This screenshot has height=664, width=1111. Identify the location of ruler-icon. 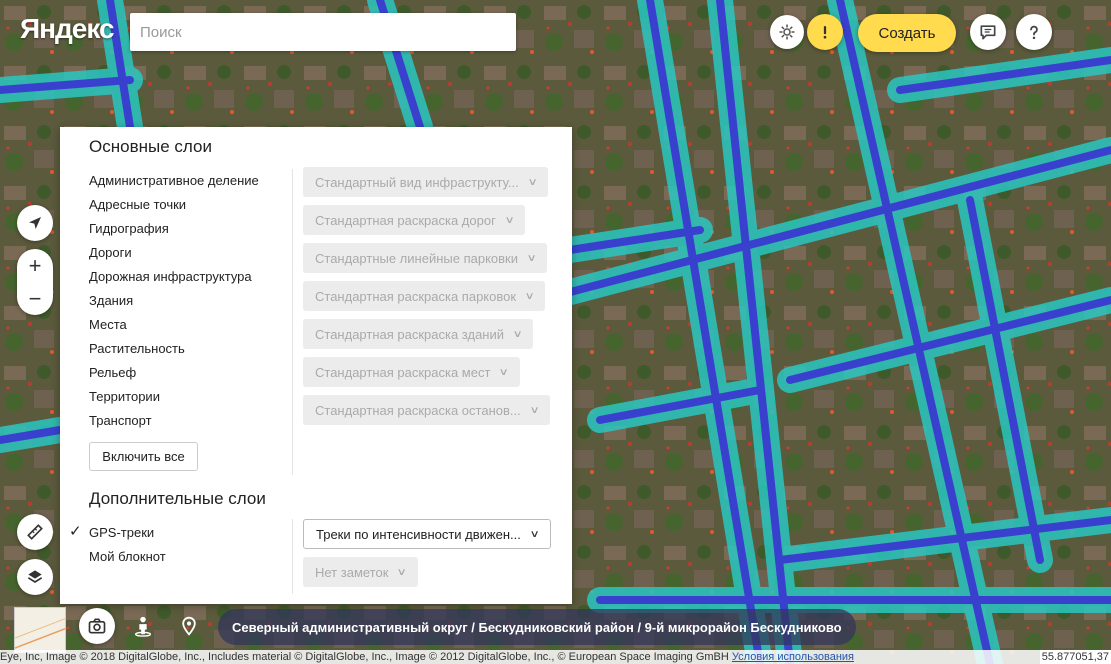
(35, 532).